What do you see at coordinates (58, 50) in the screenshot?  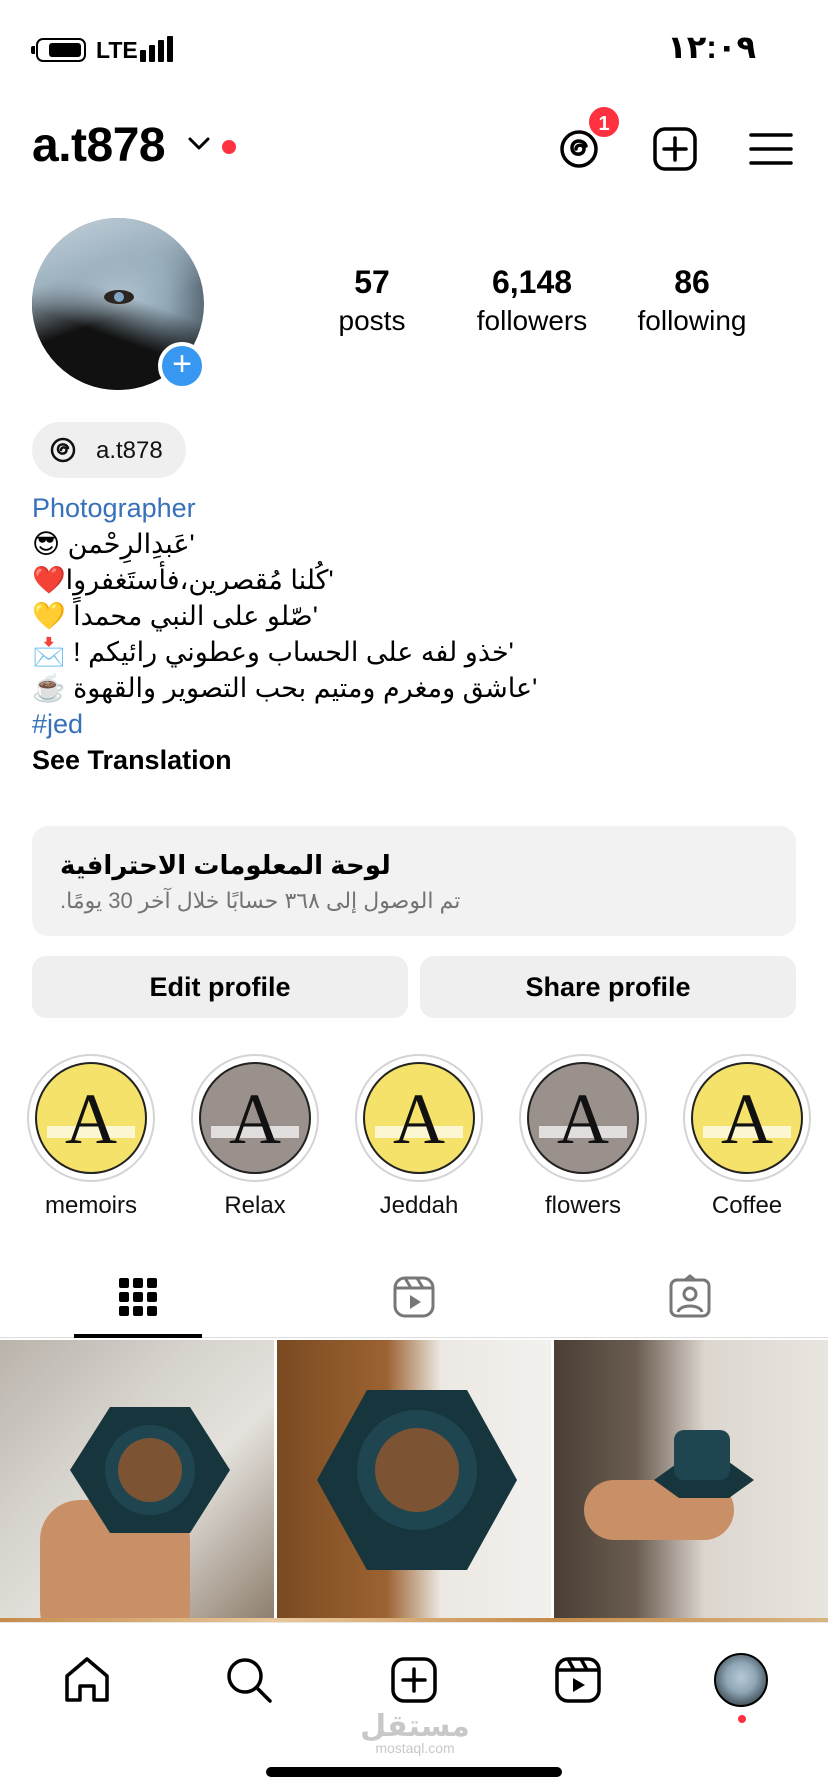 I see `battery-icon` at bounding box center [58, 50].